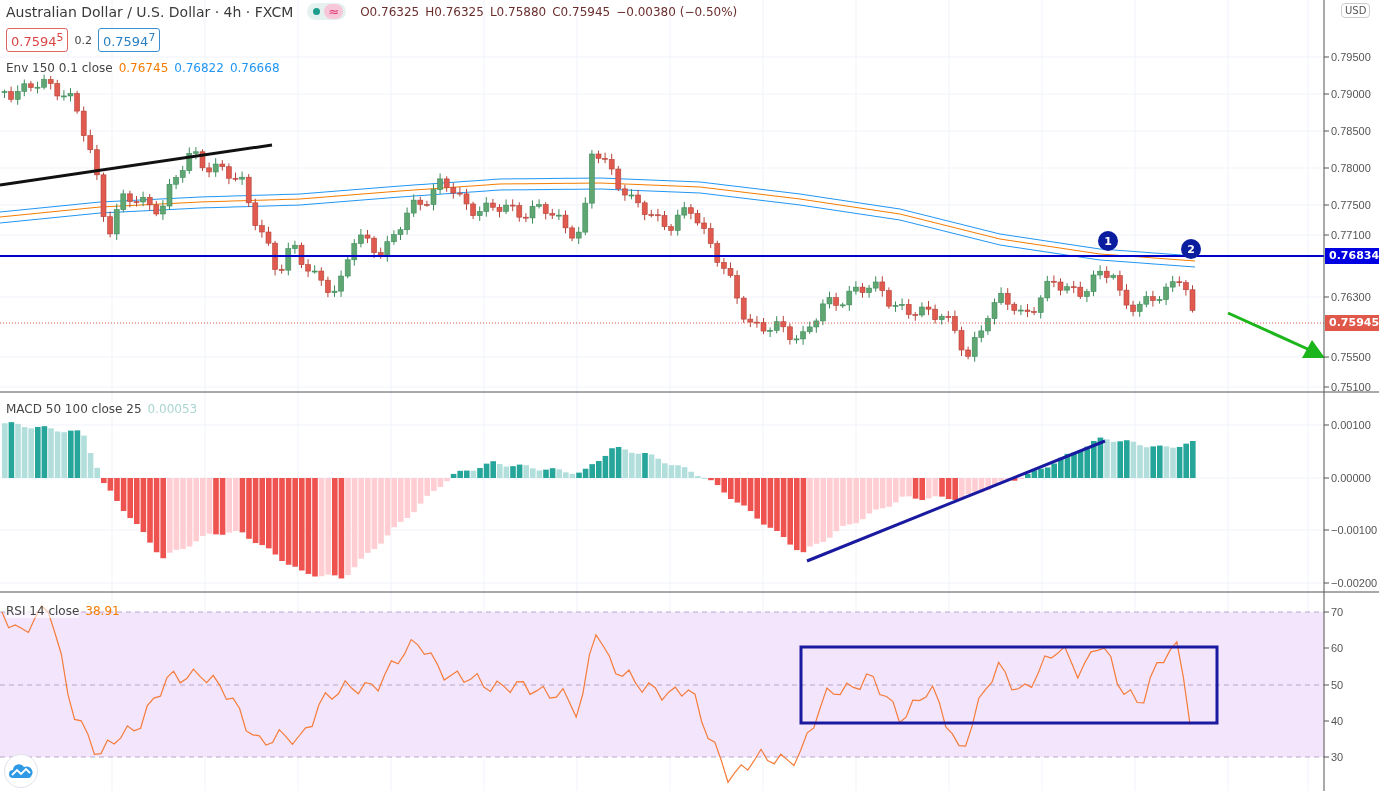  Describe the element at coordinates (521, 11) in the screenshot. I see `ohlc-value: 0.75880` at that location.